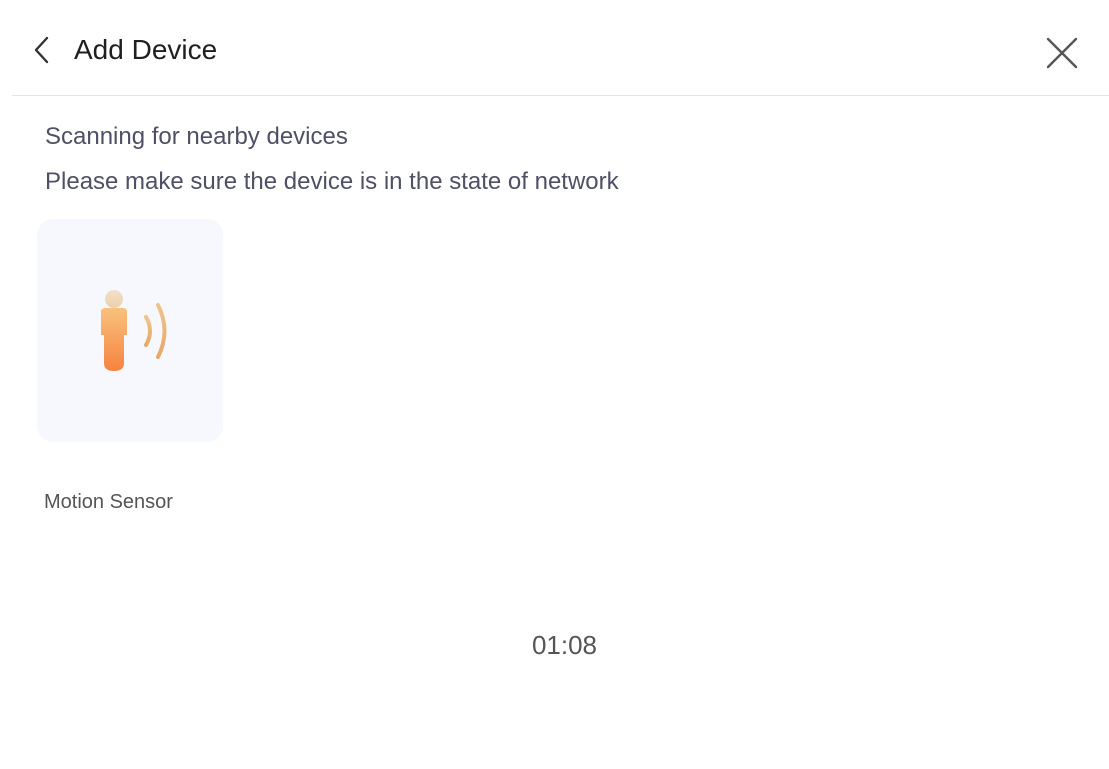 This screenshot has width=1109, height=769. Describe the element at coordinates (108, 502) in the screenshot. I see `device-name-label: Motion Sensor` at that location.